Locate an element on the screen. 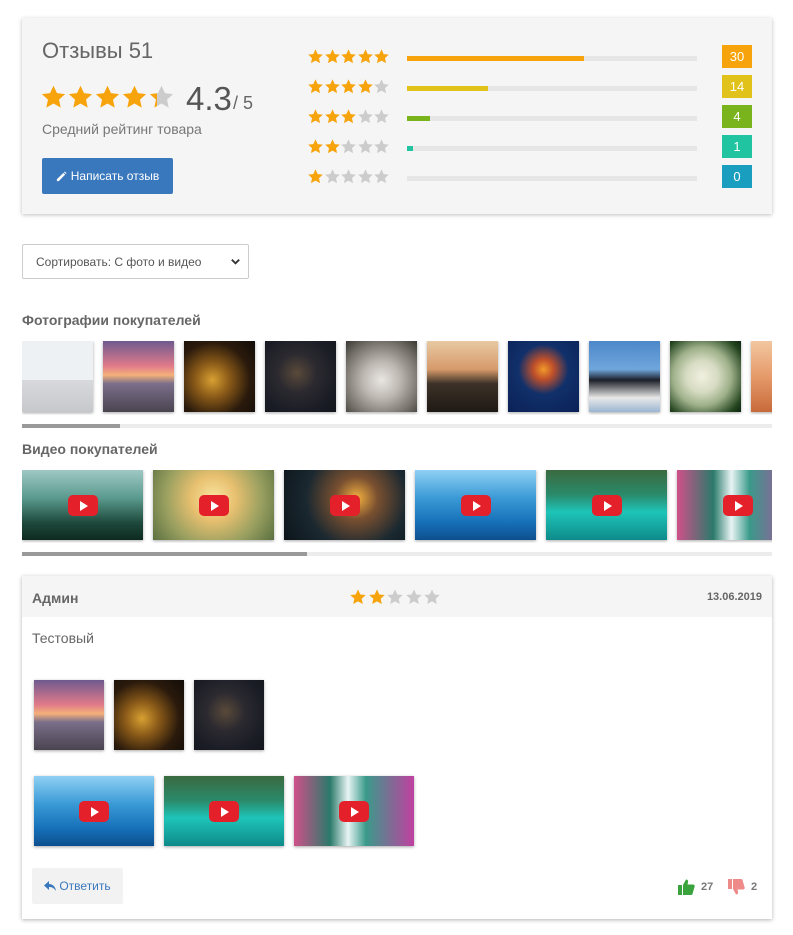  write-review-label: Написать отзыв is located at coordinates (115, 176).